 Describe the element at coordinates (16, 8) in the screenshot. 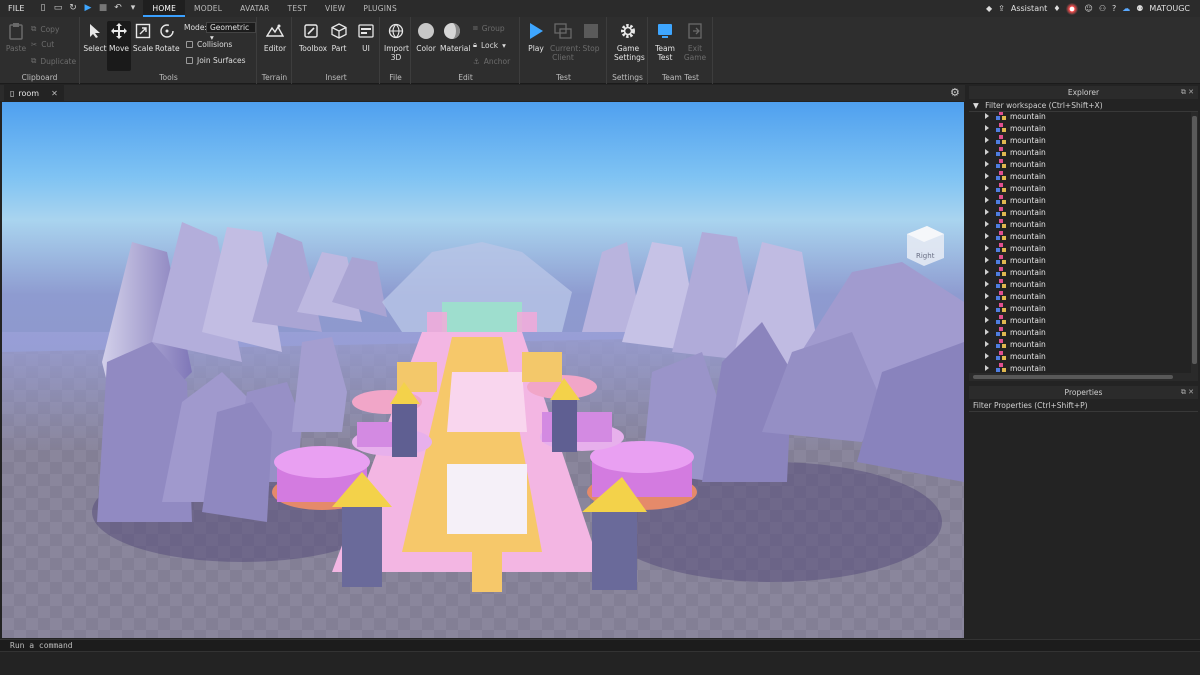

I see `file-menu: FILE` at that location.